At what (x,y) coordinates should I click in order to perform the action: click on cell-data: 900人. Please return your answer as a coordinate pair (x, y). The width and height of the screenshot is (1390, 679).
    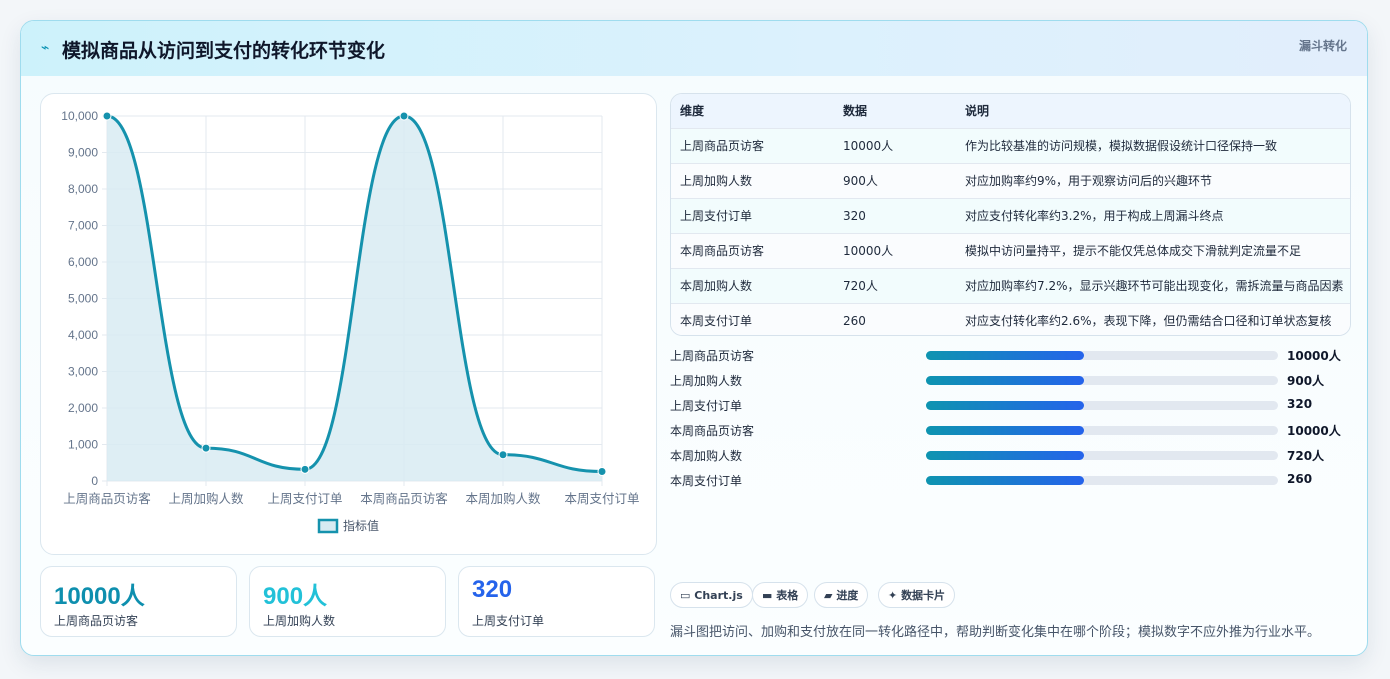
    Looking at the image, I should click on (860, 181).